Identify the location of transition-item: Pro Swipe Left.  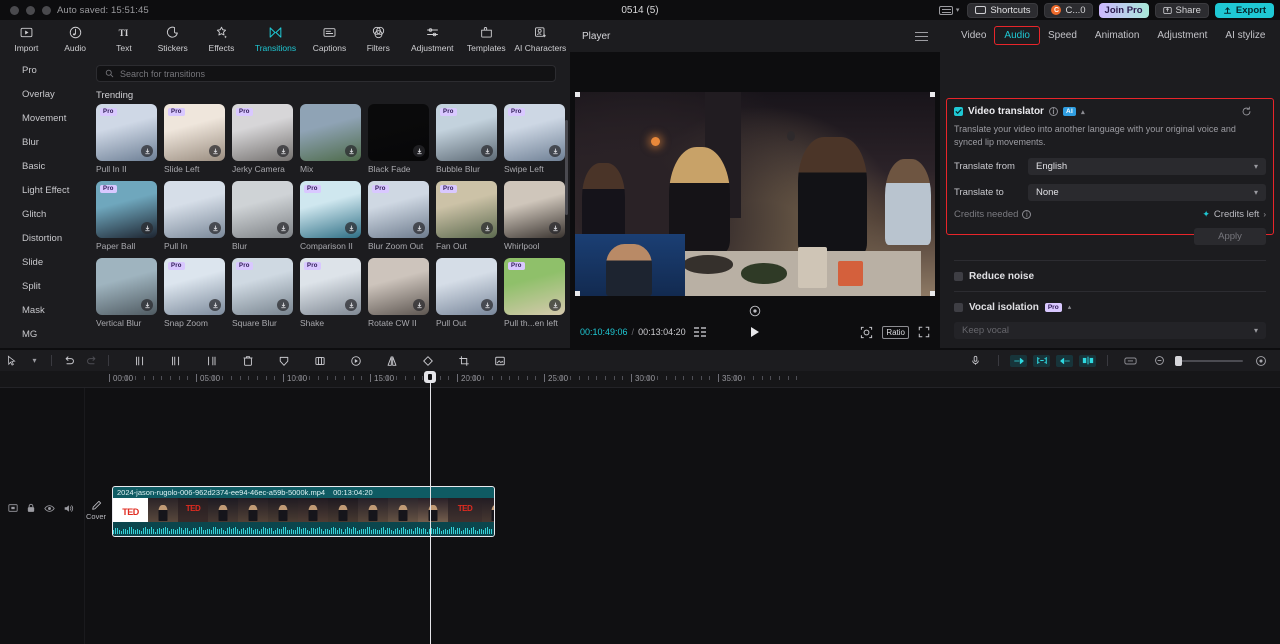
(534, 139).